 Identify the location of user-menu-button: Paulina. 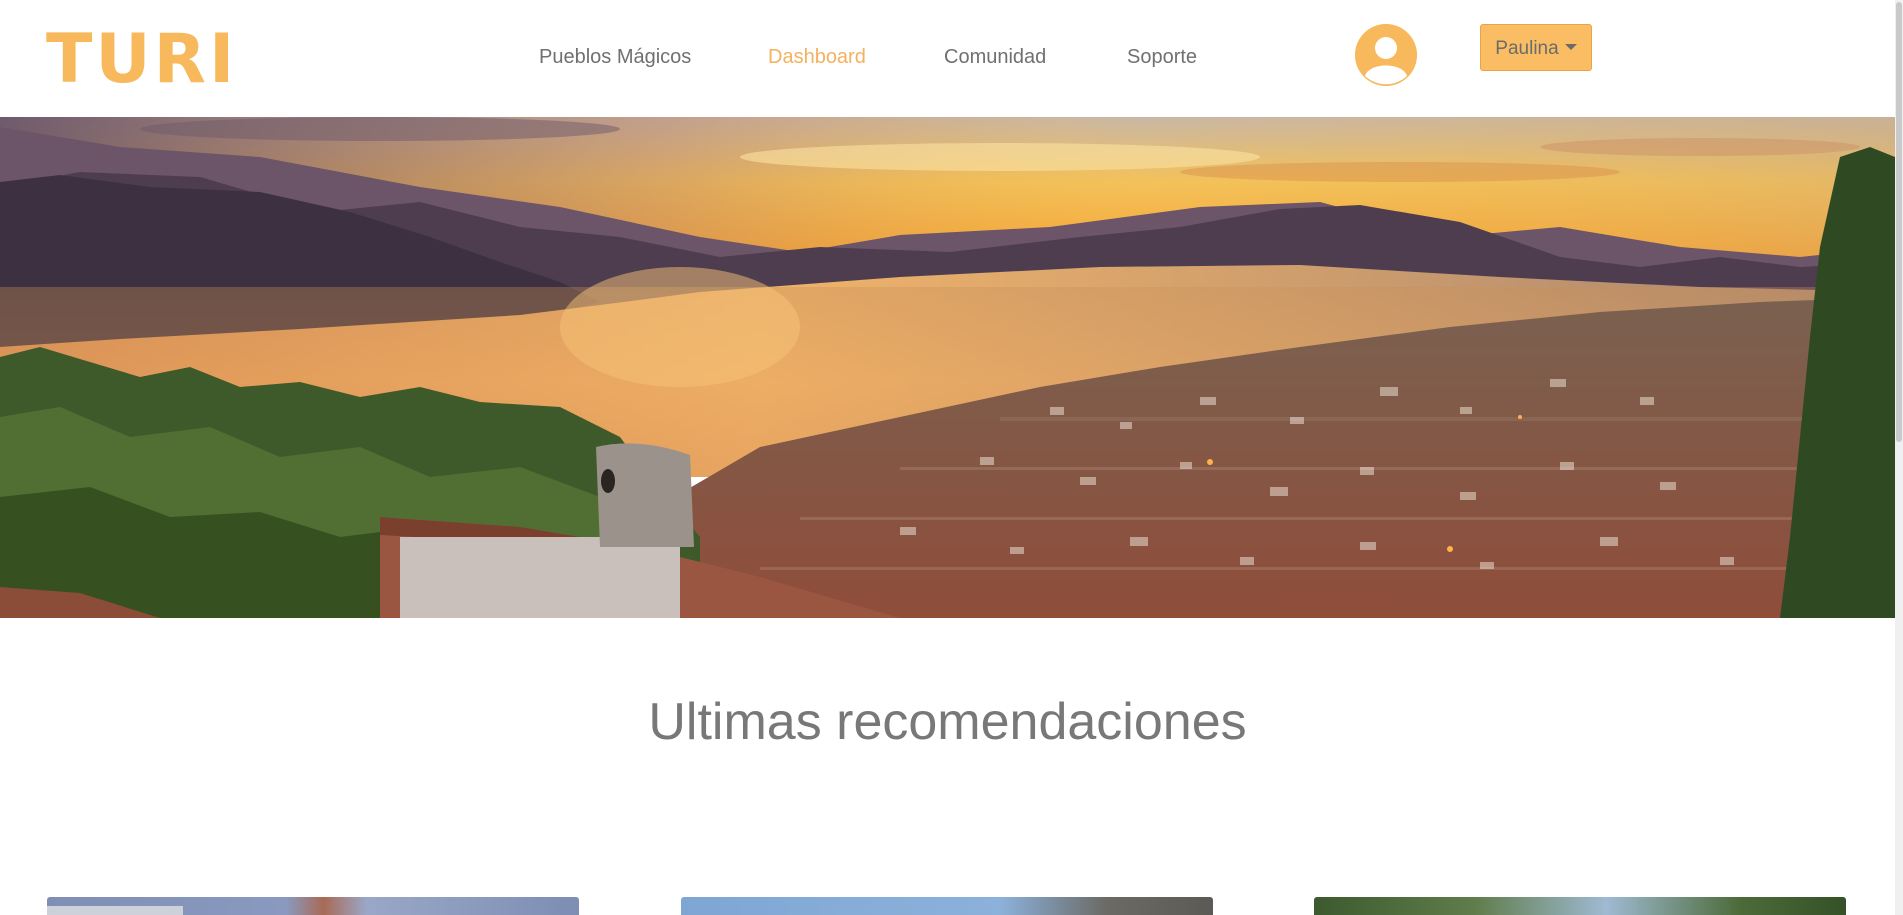
(1536, 47).